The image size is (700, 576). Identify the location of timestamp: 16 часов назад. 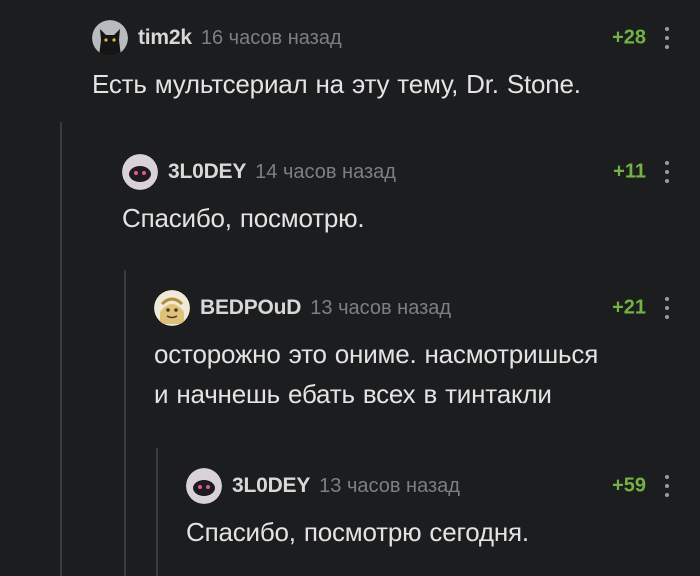
(271, 38).